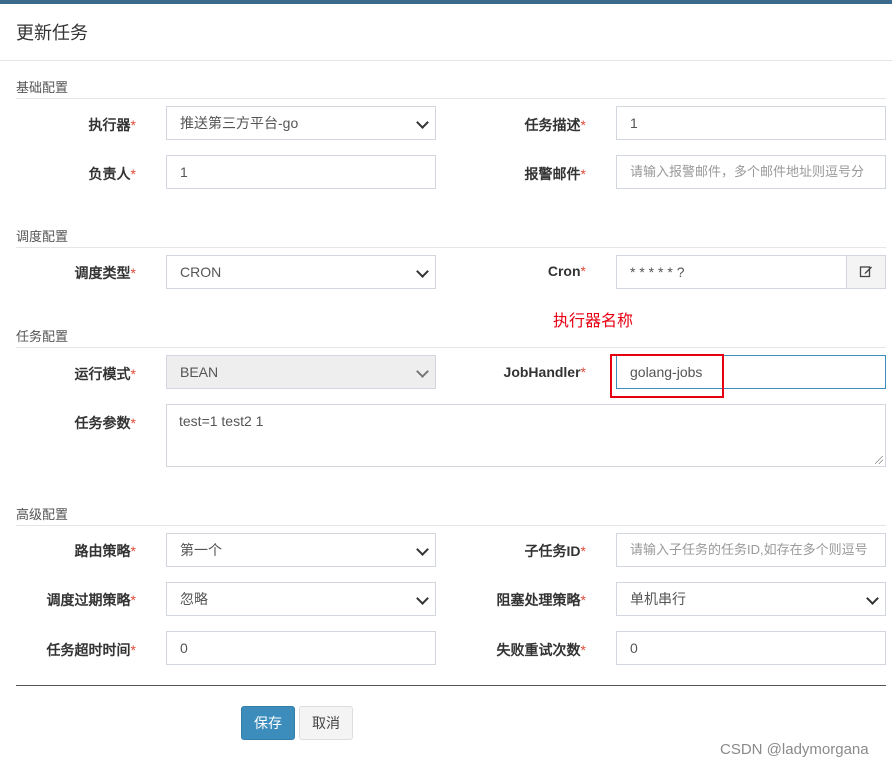 The image size is (892, 770). Describe the element at coordinates (544, 372) in the screenshot. I see `job-handler-label: JobHandler*` at that location.